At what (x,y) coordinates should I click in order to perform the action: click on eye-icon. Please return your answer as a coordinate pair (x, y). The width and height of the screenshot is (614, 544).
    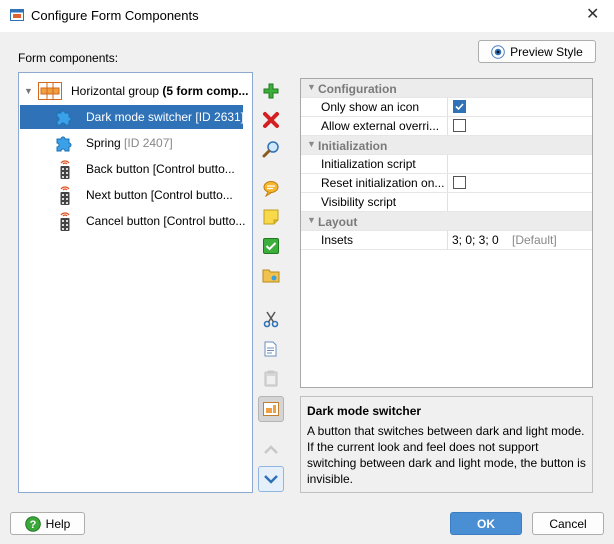
    Looking at the image, I should click on (498, 51).